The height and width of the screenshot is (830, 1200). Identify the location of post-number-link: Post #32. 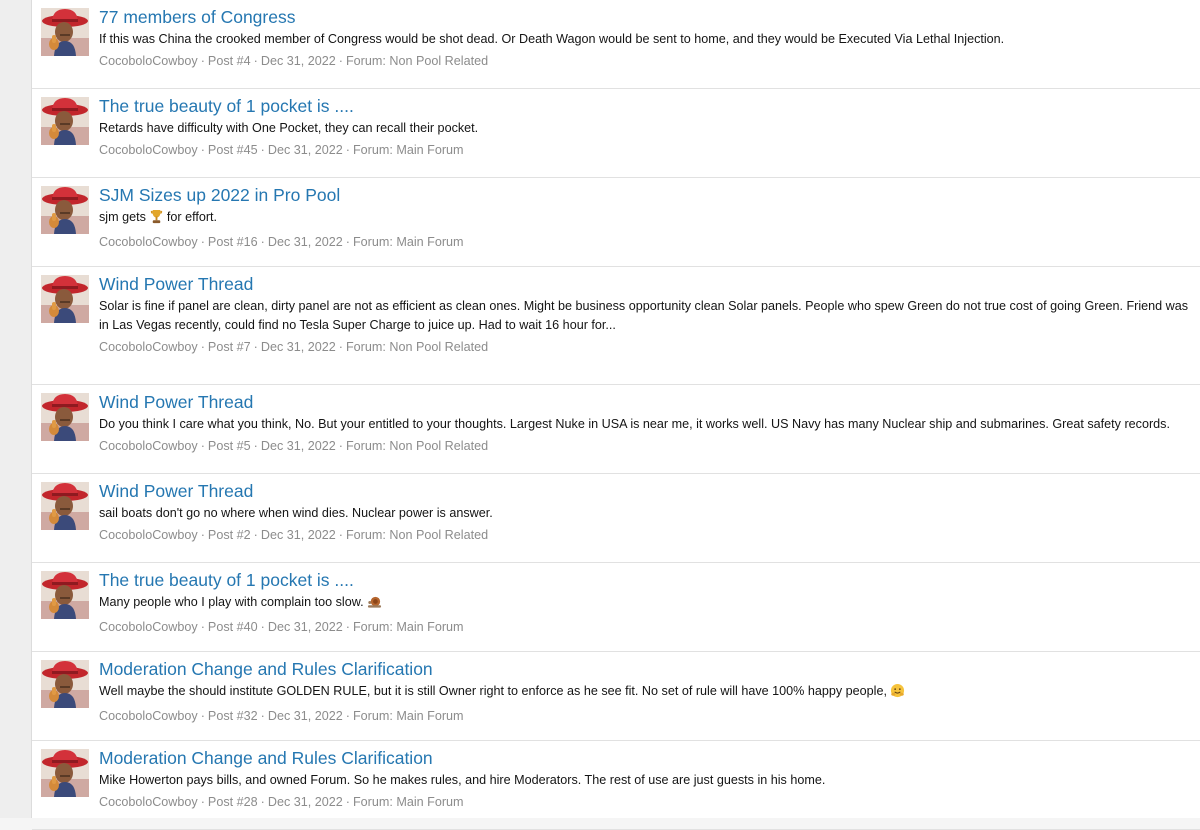
(233, 716).